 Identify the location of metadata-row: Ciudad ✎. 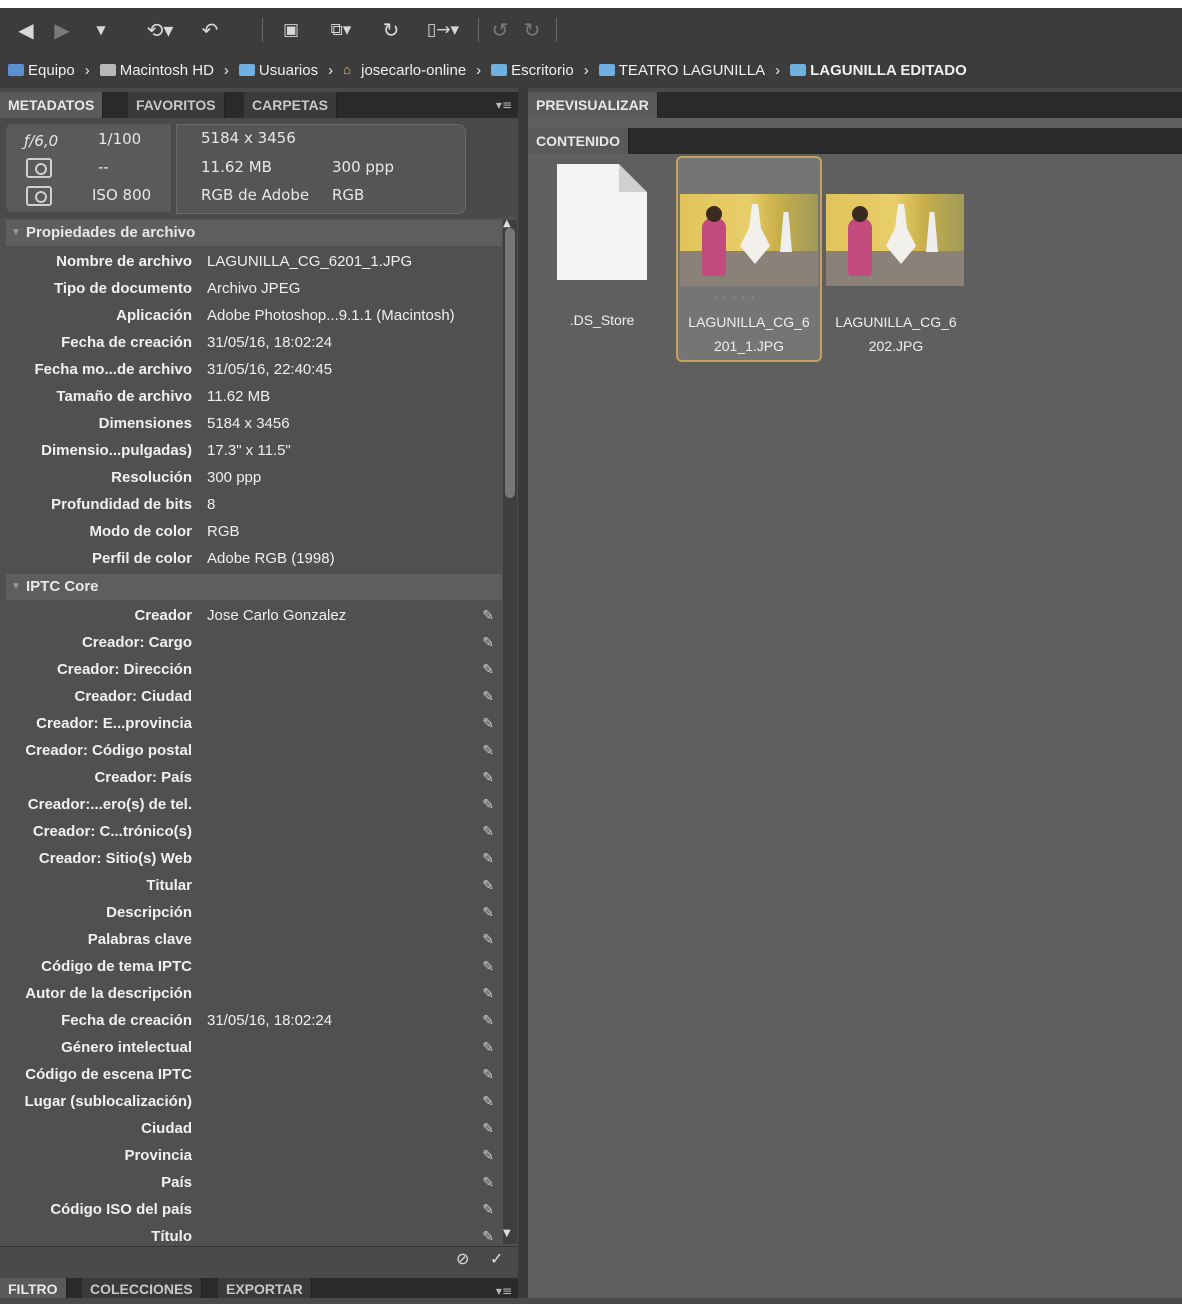
(254, 1128).